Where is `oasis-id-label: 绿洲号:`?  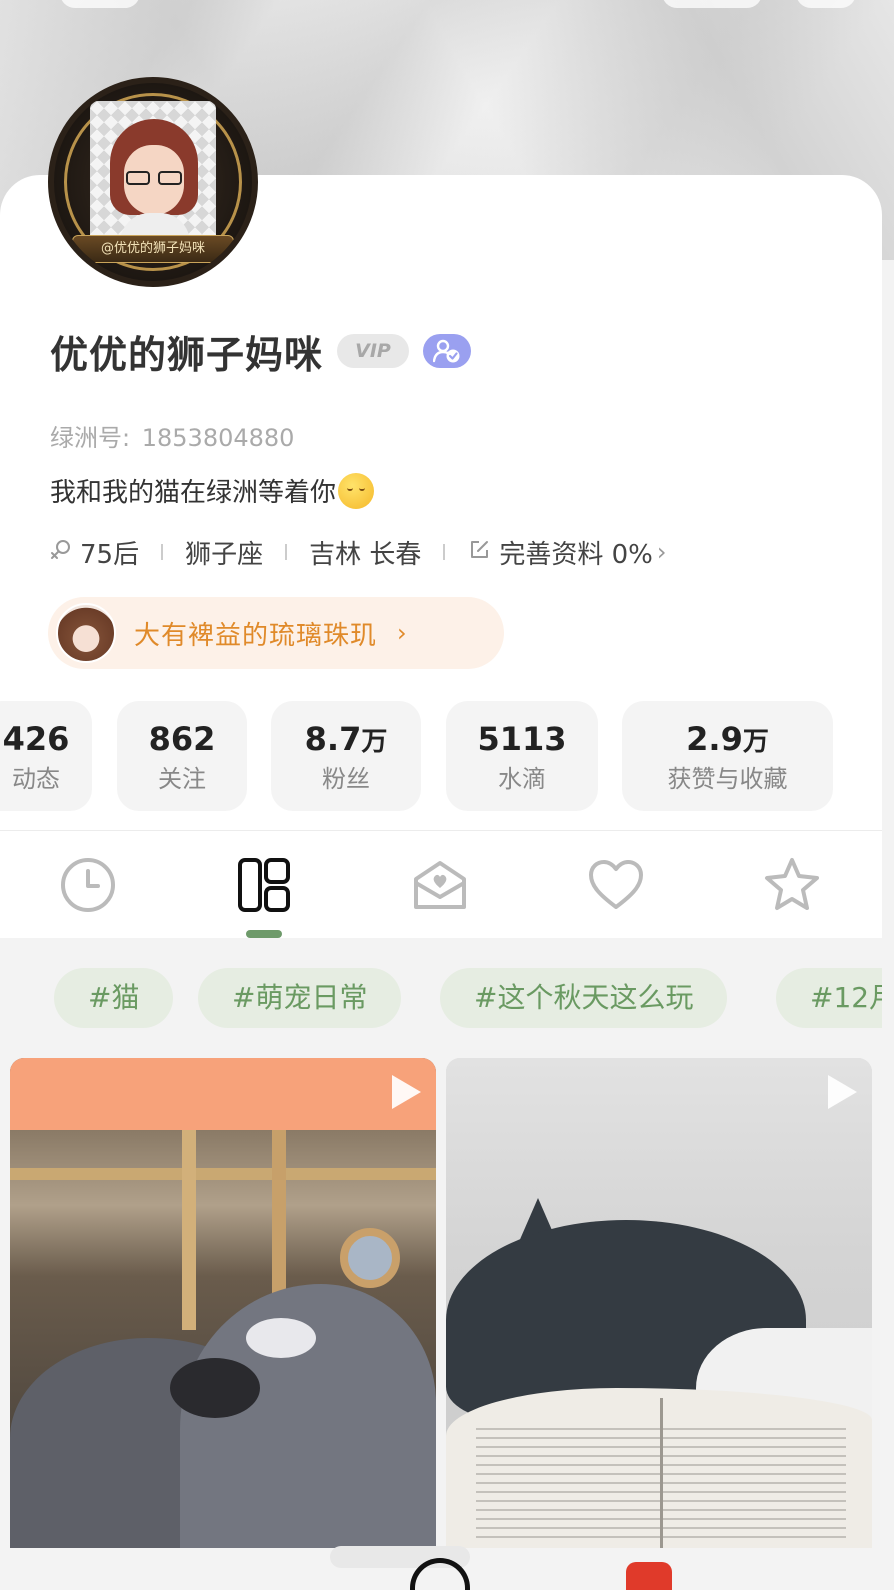
oasis-id-label: 绿洲号: is located at coordinates (90, 438).